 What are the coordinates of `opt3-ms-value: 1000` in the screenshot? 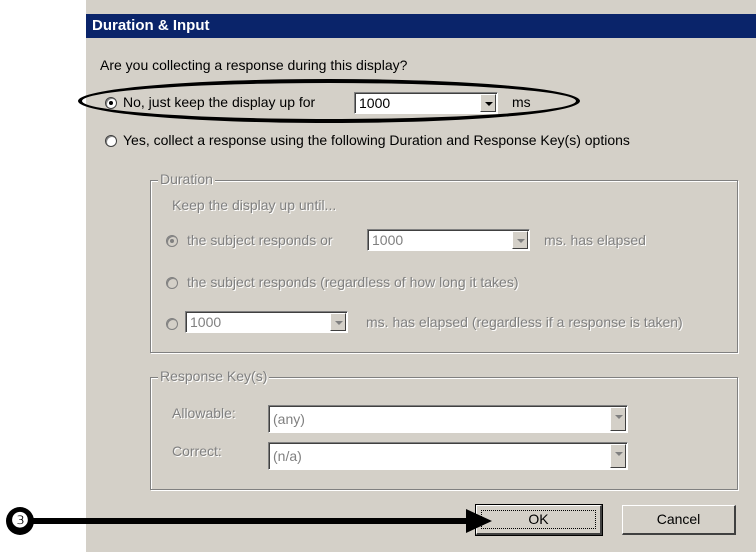 It's located at (206, 322).